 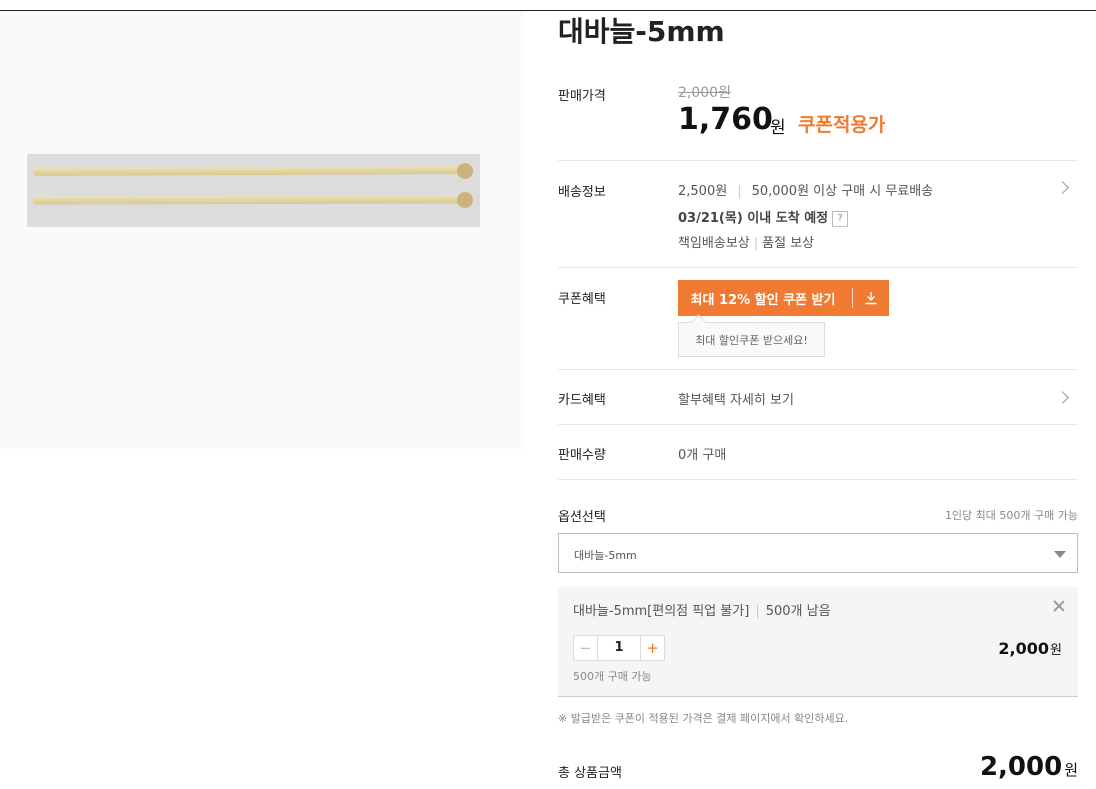 What do you see at coordinates (1021, 767) in the screenshot?
I see `total-price-value: 2,000` at bounding box center [1021, 767].